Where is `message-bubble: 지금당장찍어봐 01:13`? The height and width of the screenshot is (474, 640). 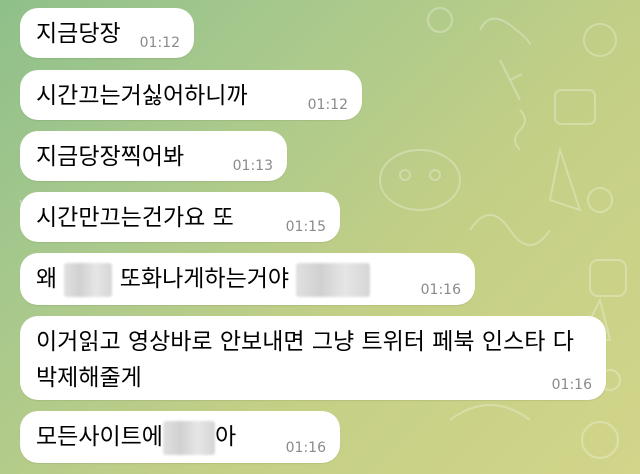
message-bubble: 지금당장찍어봐 01:13 is located at coordinates (153, 156).